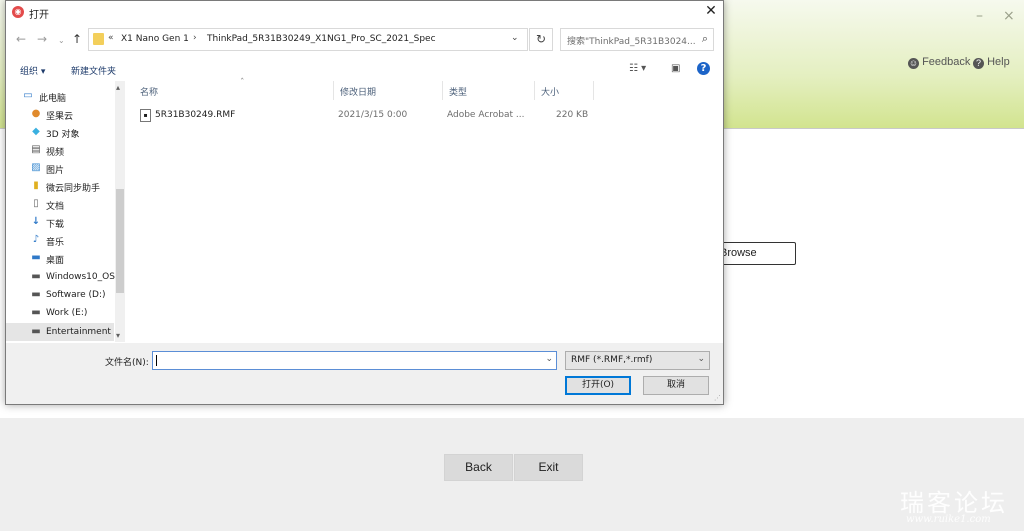  What do you see at coordinates (548, 467) in the screenshot?
I see `exit-button: Exit` at bounding box center [548, 467].